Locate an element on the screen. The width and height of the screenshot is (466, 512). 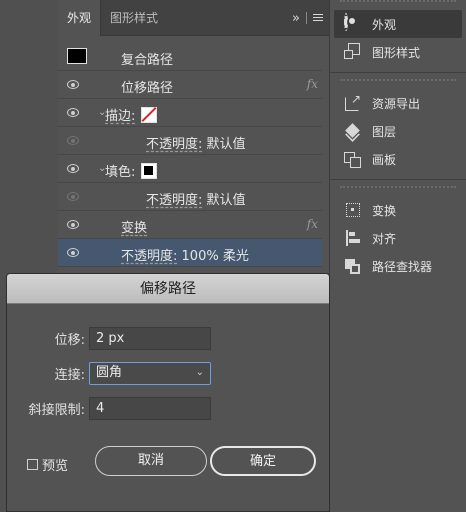
dock-item-label: 图形样式 is located at coordinates (396, 52).